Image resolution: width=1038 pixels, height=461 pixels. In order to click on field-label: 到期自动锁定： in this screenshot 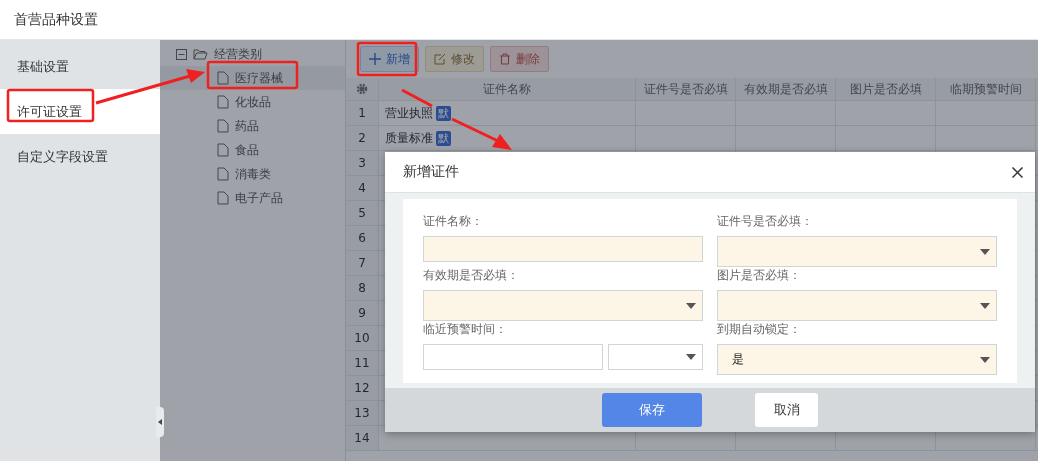, I will do `click(759, 329)`.